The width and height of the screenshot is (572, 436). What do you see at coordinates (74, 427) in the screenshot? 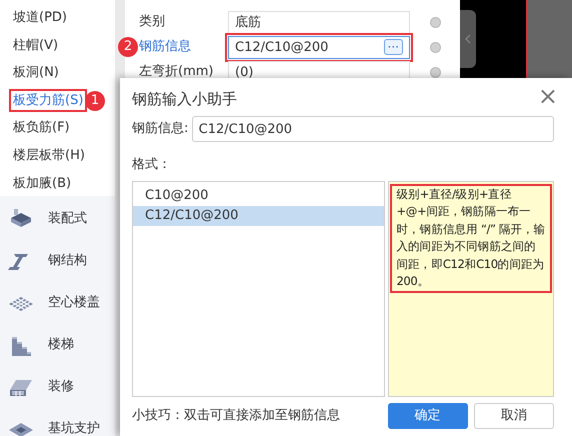
I see `category-item: 基坑支护` at bounding box center [74, 427].